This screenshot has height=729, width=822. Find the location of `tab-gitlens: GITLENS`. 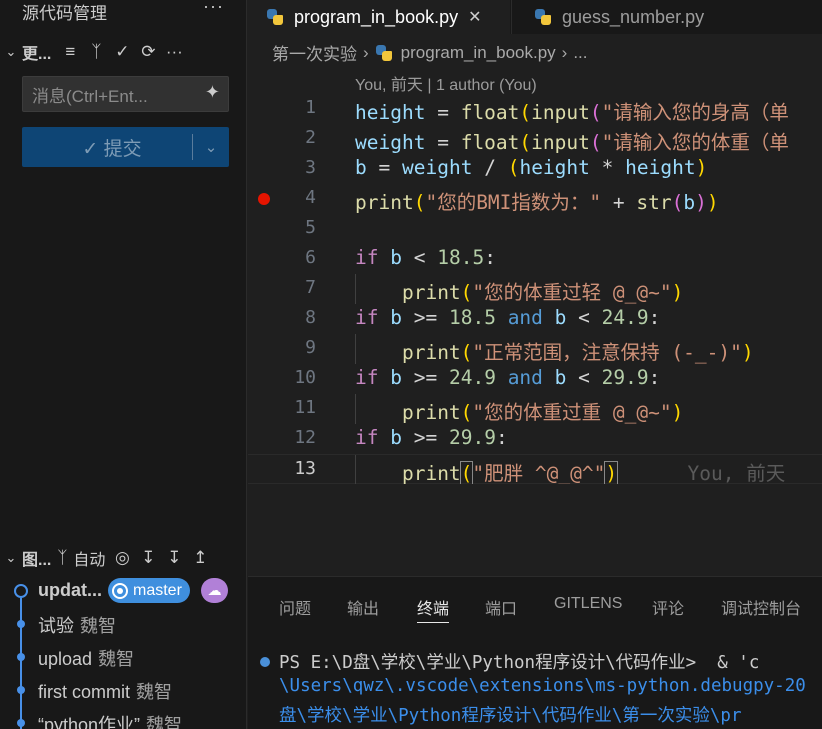

tab-gitlens: GITLENS is located at coordinates (588, 604).